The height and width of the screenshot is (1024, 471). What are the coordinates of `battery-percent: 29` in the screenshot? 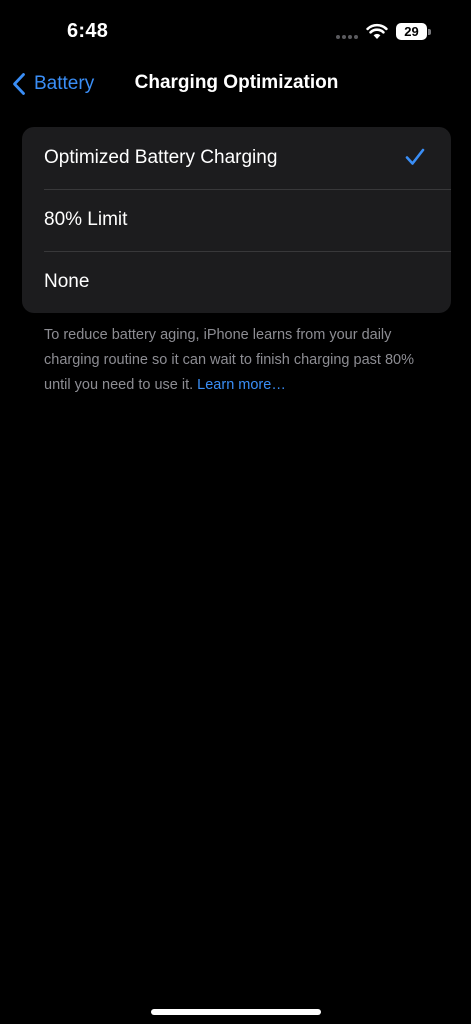 It's located at (411, 31).